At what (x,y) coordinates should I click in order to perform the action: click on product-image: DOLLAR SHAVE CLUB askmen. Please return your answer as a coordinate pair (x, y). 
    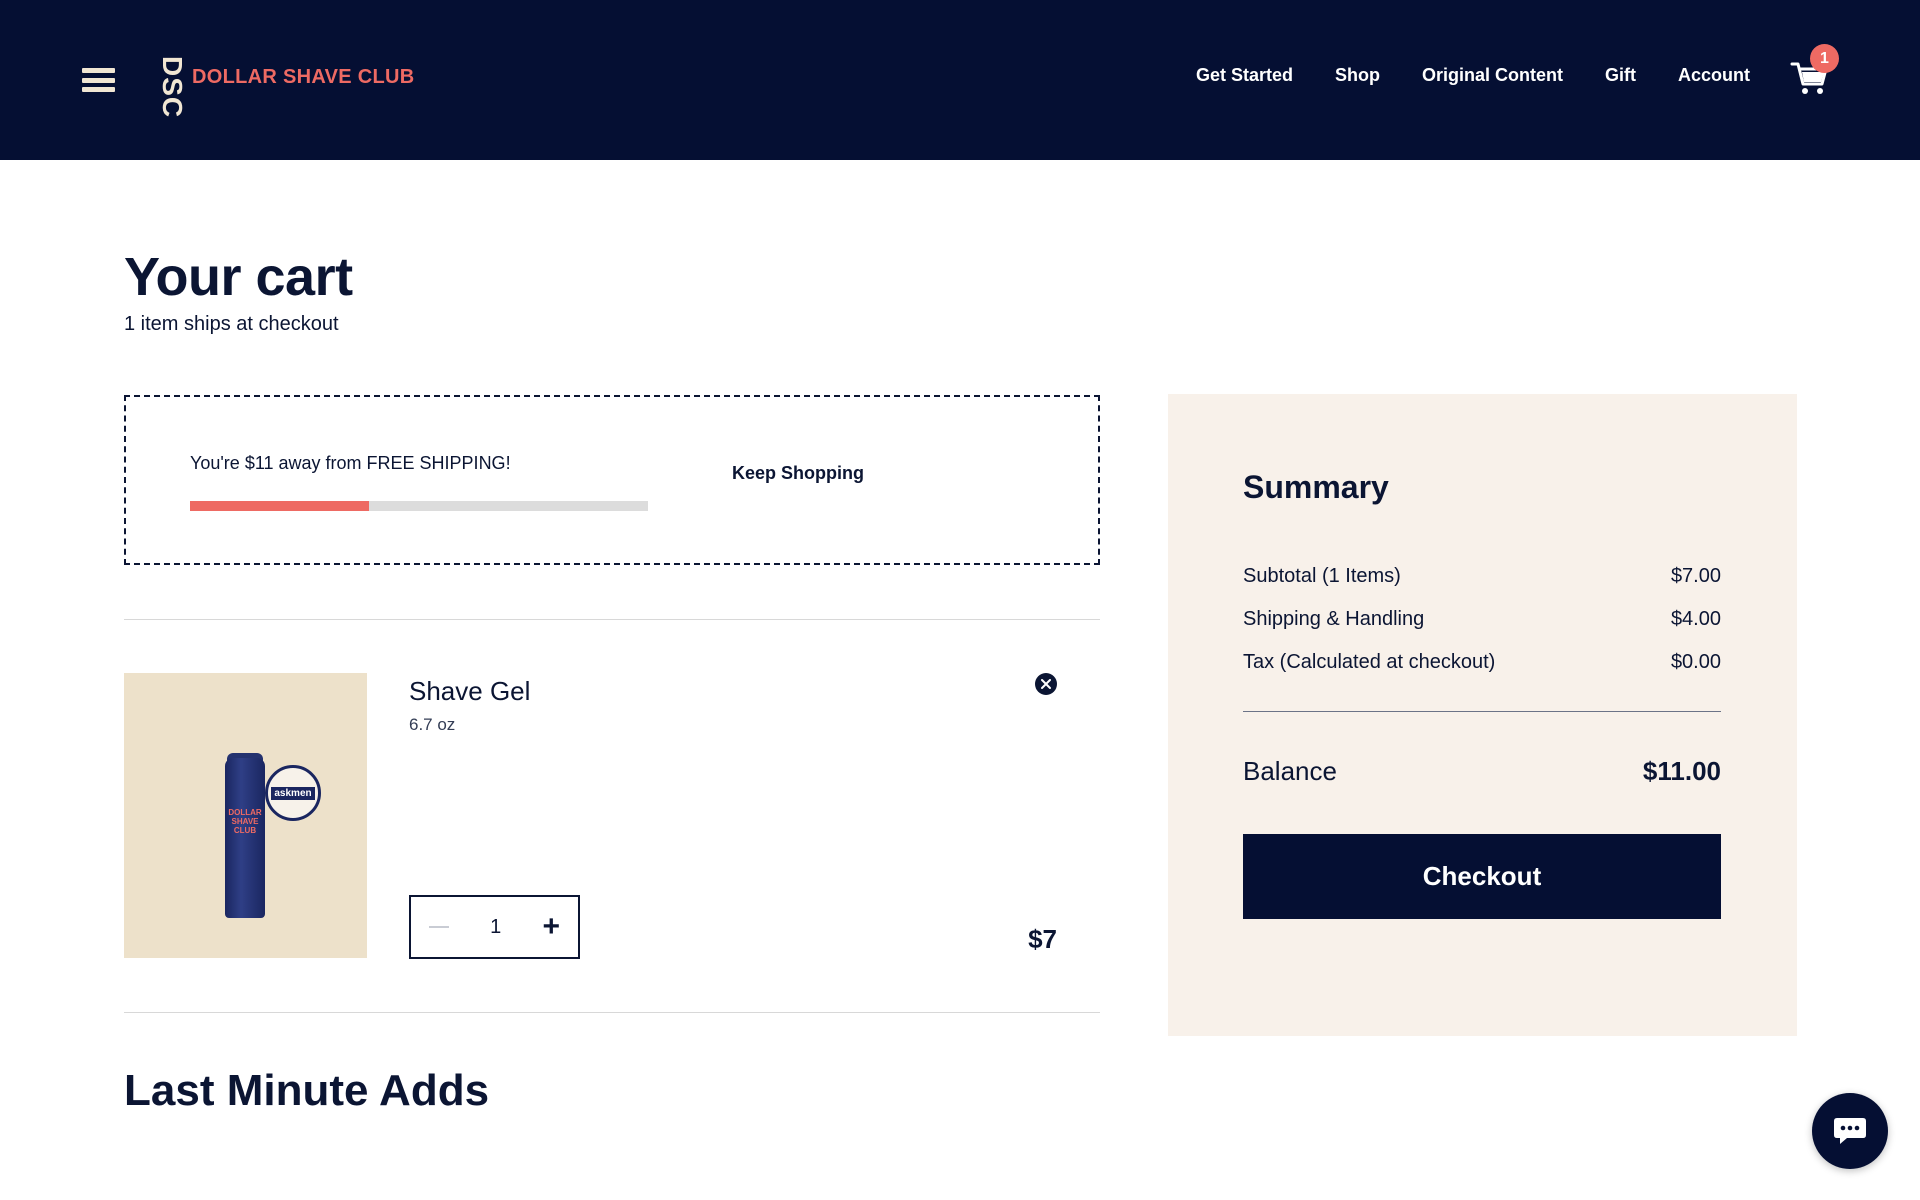
    Looking at the image, I should click on (245, 815).